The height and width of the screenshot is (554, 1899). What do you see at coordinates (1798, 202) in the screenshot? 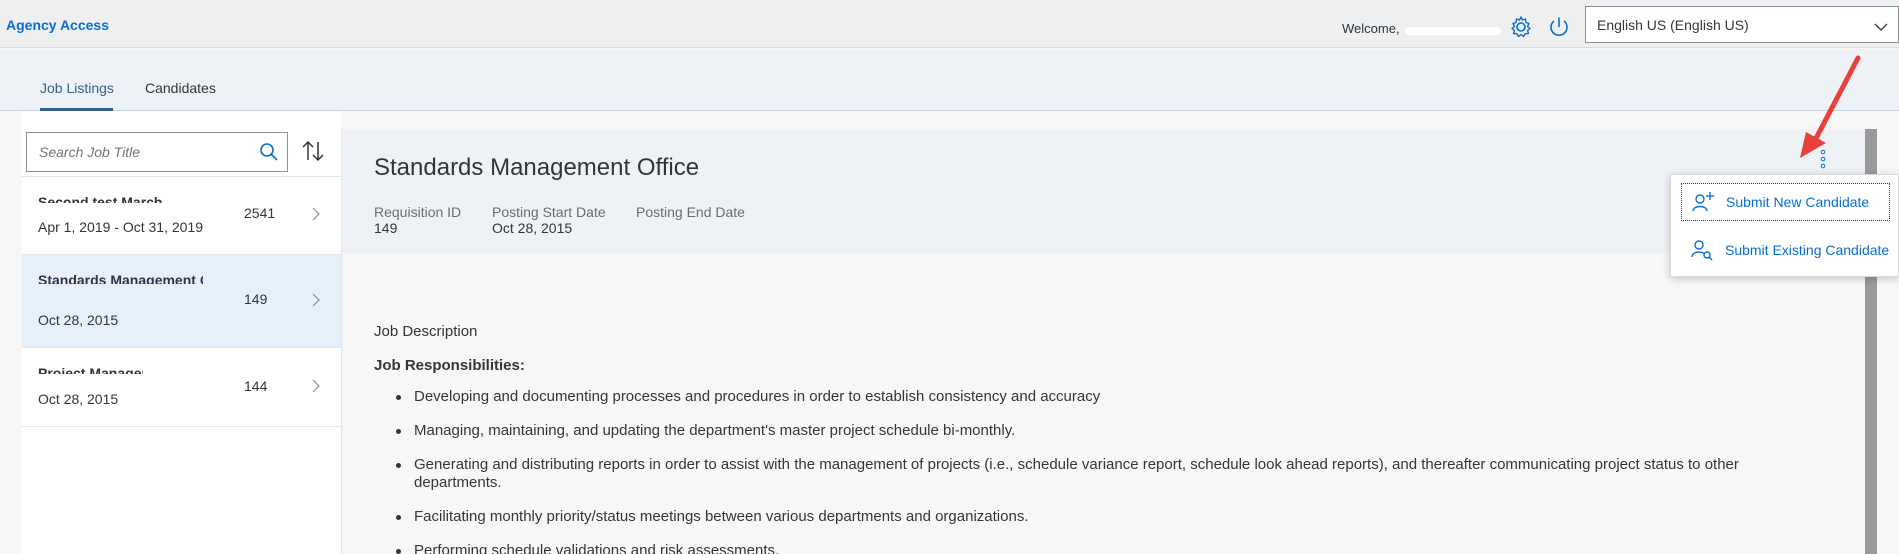
I see `submit-new-candidate-label: Submit New Candidate` at bounding box center [1798, 202].